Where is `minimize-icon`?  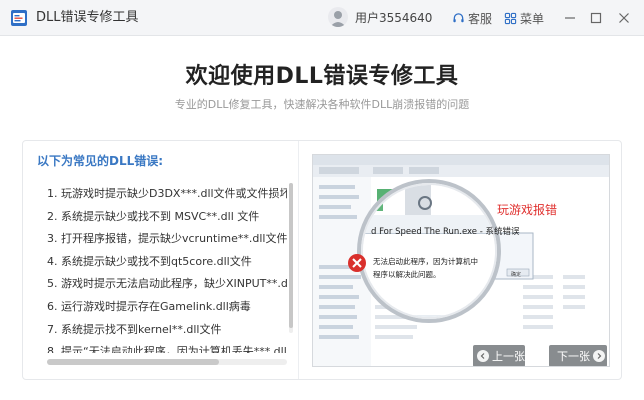
minimize-icon is located at coordinates (570, 18).